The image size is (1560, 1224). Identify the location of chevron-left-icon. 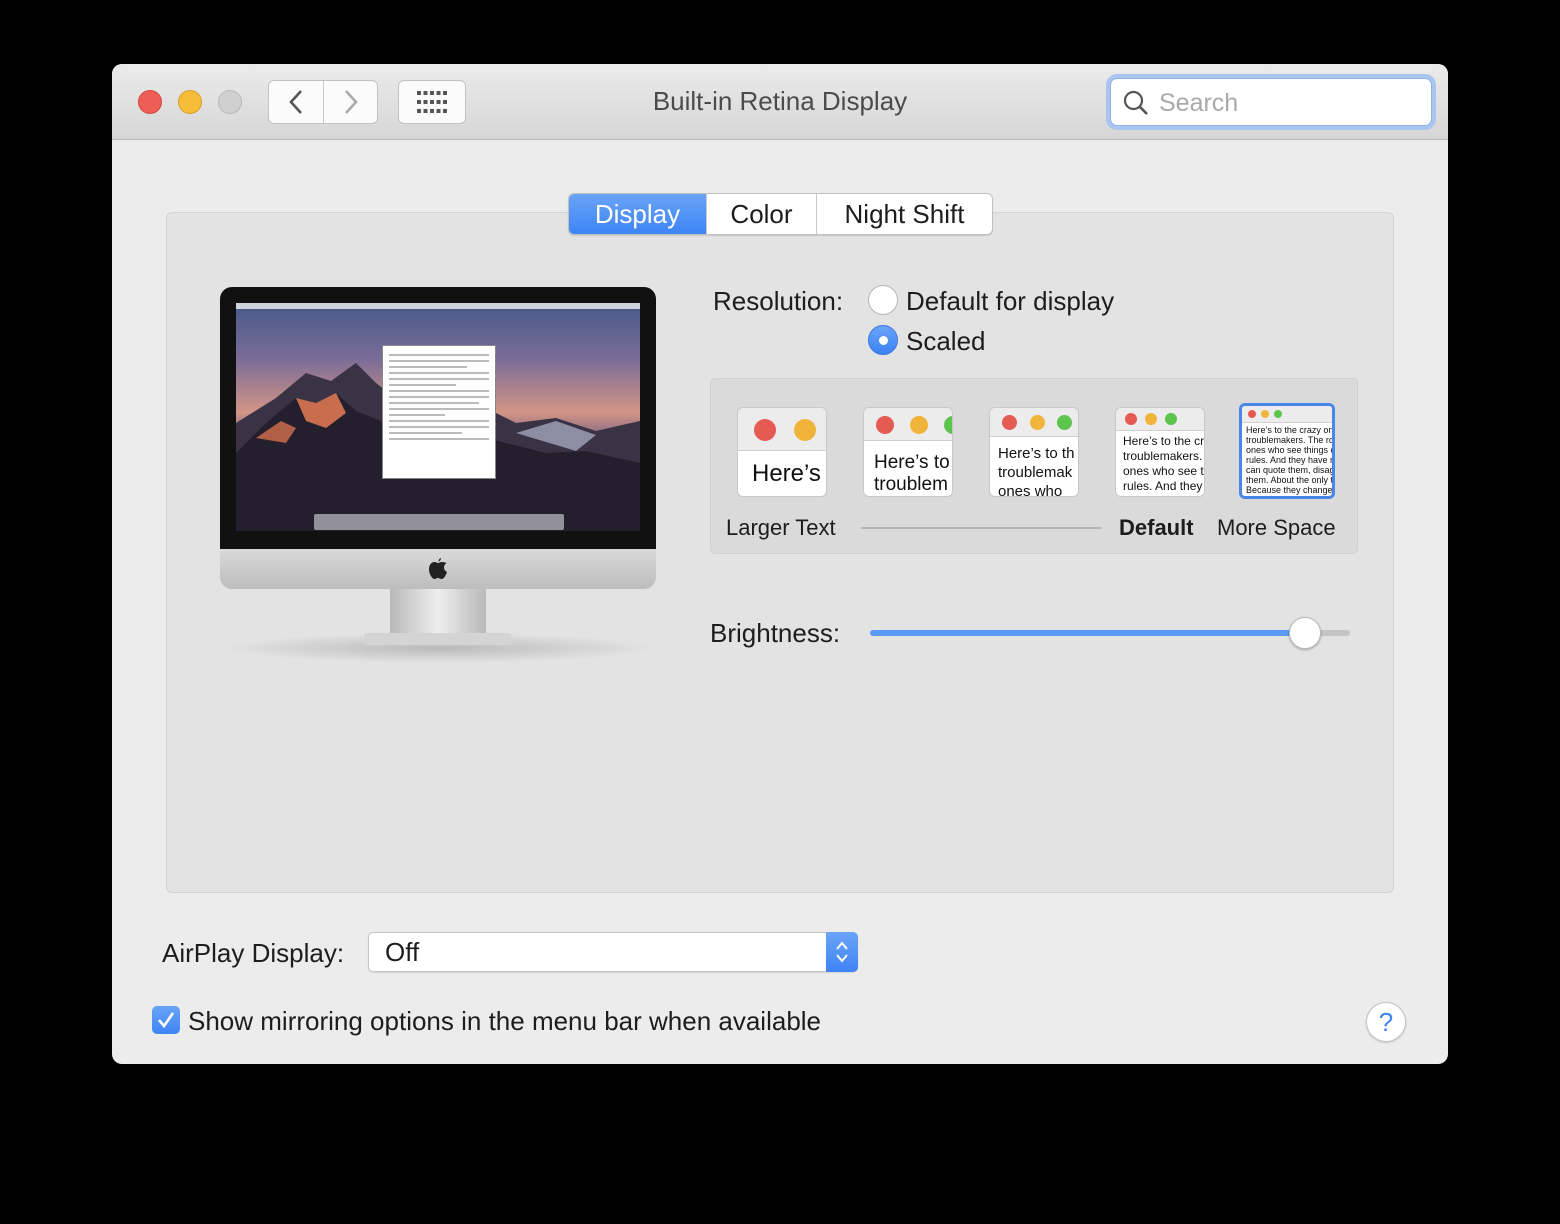
(295, 102).